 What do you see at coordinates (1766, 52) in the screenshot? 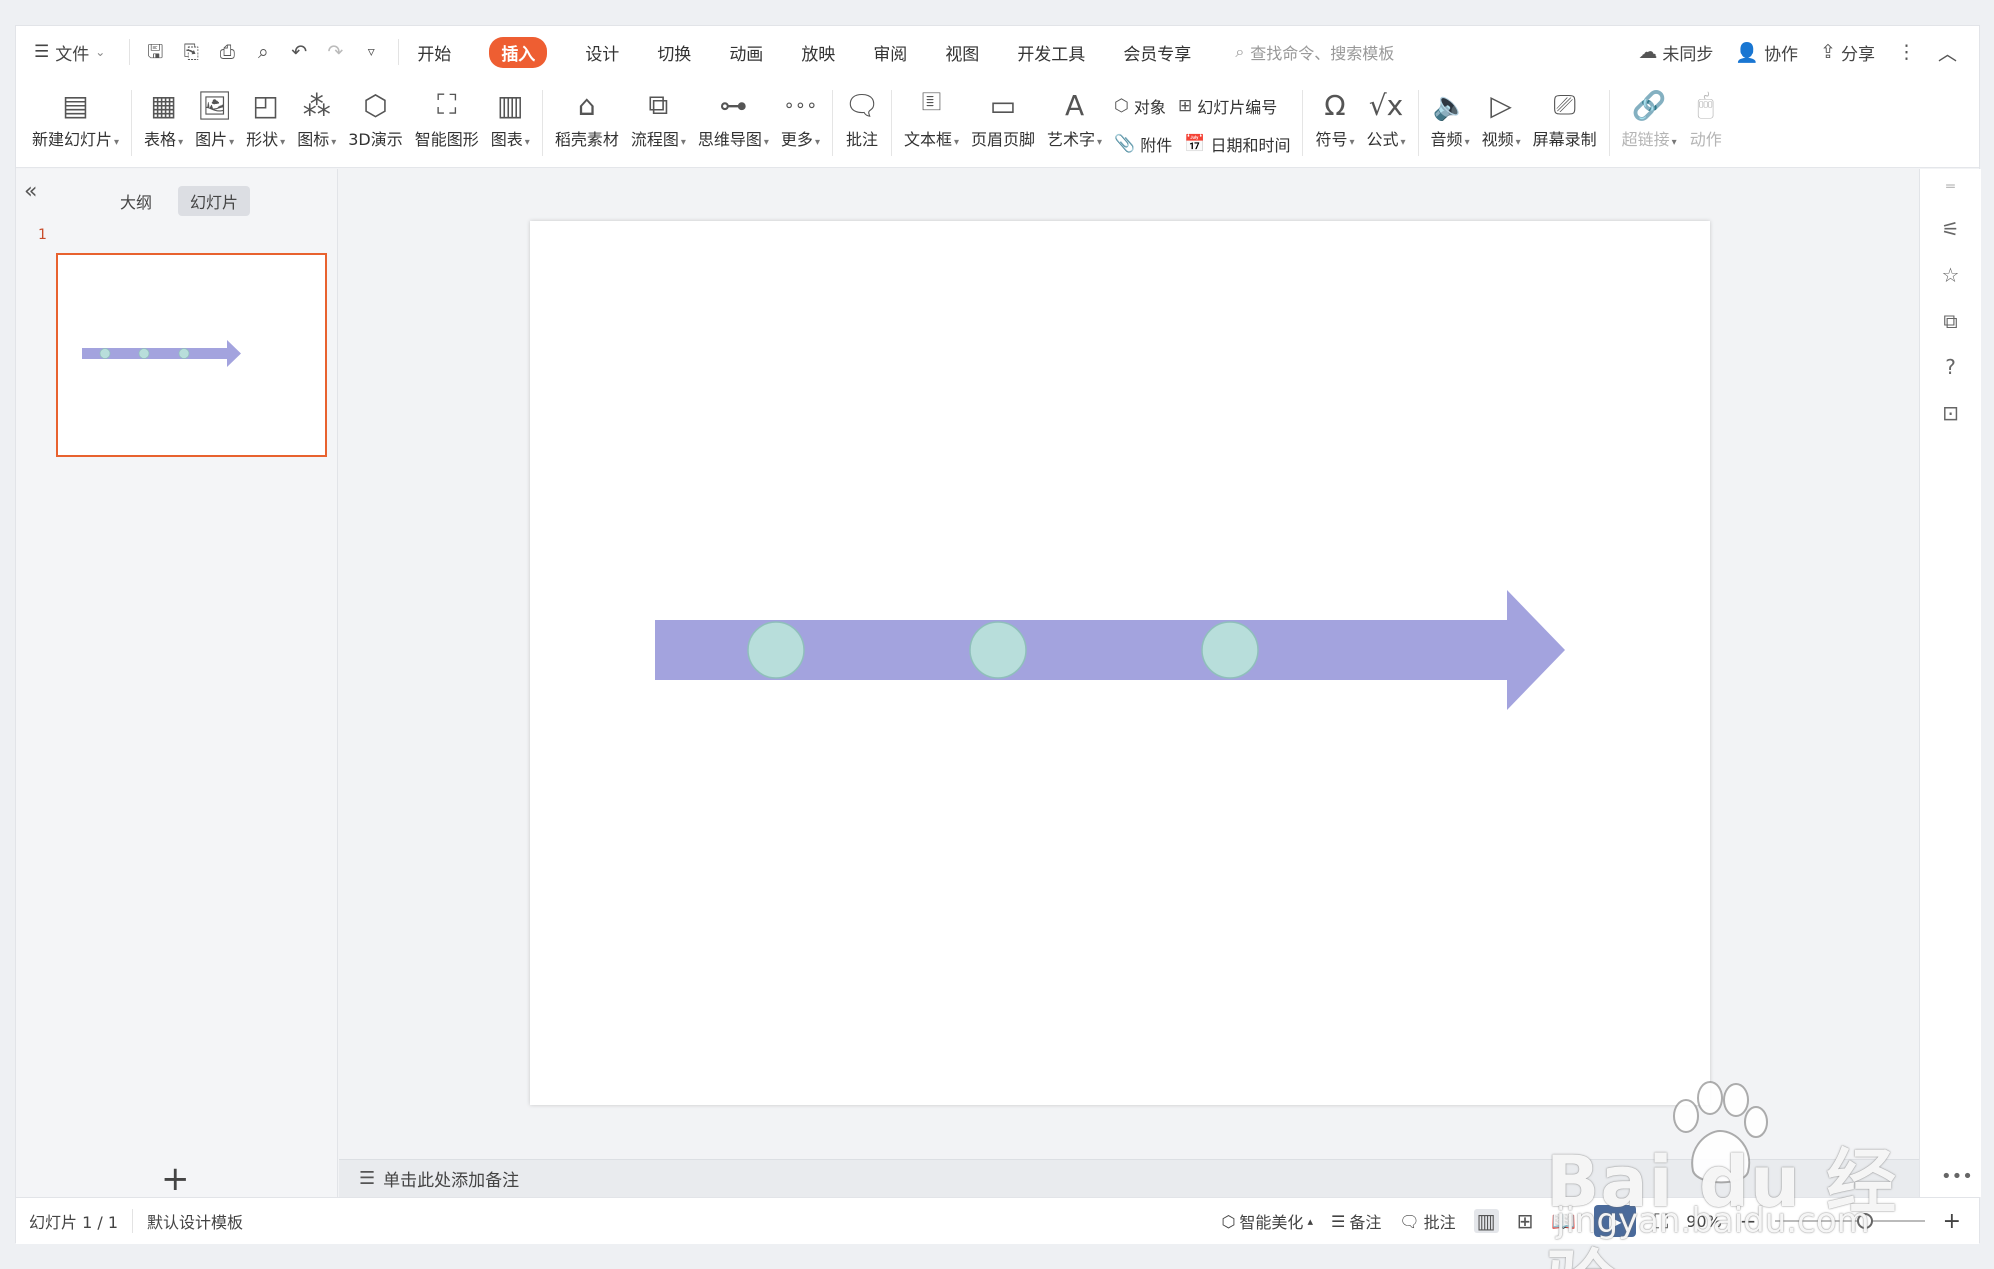
I see `collab-button: 👤 协作` at bounding box center [1766, 52].